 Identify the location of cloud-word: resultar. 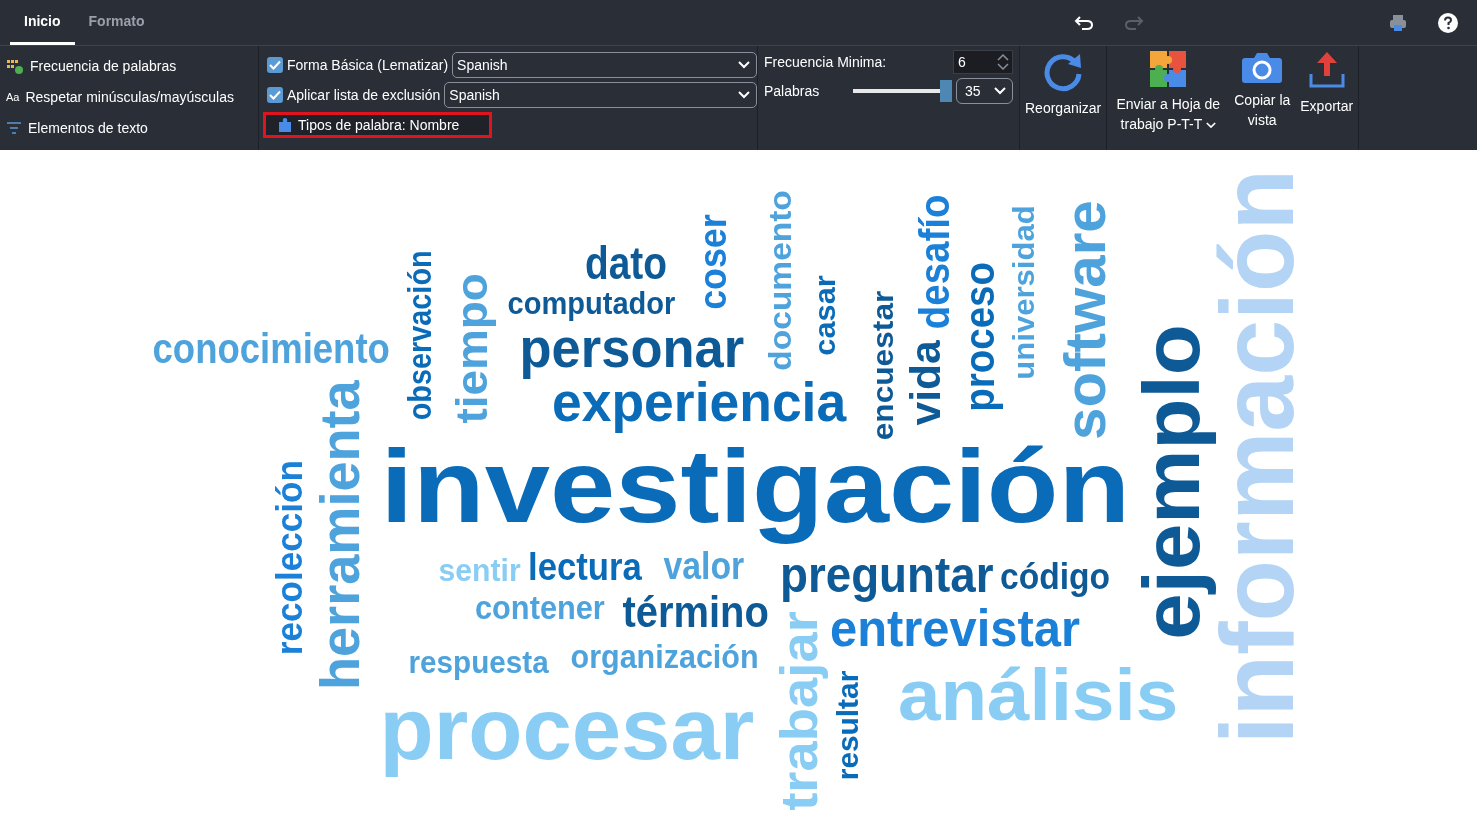
(848, 725).